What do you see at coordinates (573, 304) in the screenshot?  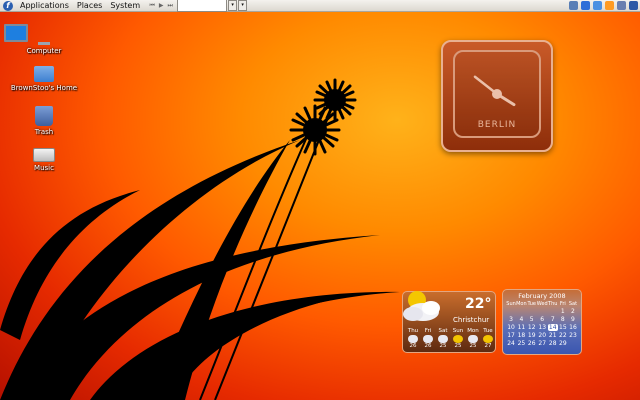 I see `weekday-header: Sat` at bounding box center [573, 304].